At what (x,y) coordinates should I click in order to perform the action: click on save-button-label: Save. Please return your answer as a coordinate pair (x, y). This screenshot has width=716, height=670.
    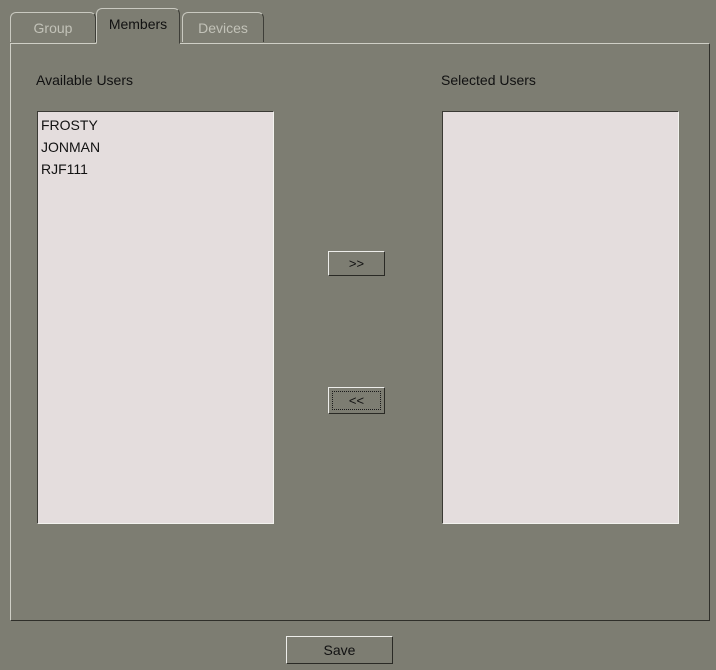
    Looking at the image, I should click on (339, 650).